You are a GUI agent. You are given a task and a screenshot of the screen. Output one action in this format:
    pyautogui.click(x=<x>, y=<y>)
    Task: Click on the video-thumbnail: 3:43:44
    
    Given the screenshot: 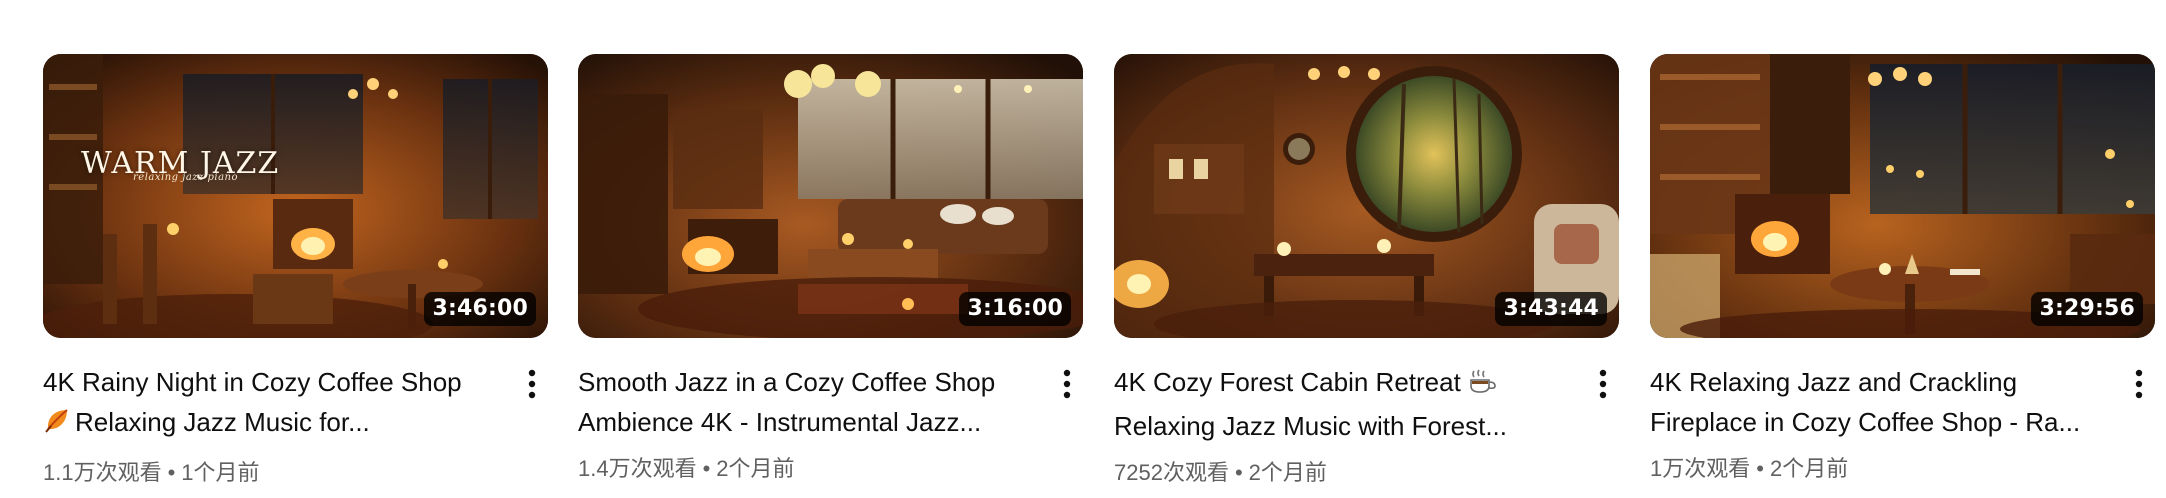 What is the action you would take?
    pyautogui.click(x=1366, y=196)
    